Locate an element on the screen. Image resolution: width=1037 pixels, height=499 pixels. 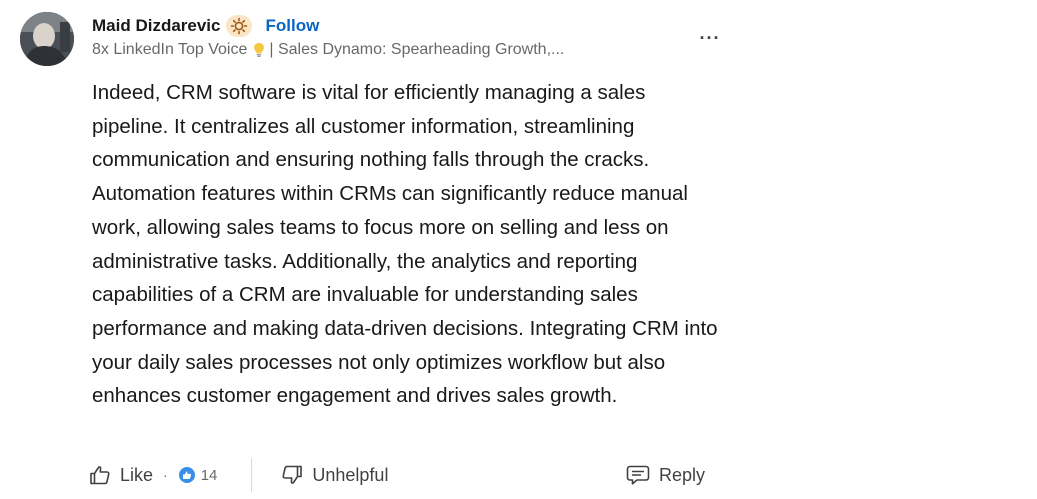
avatar is located at coordinates (47, 39).